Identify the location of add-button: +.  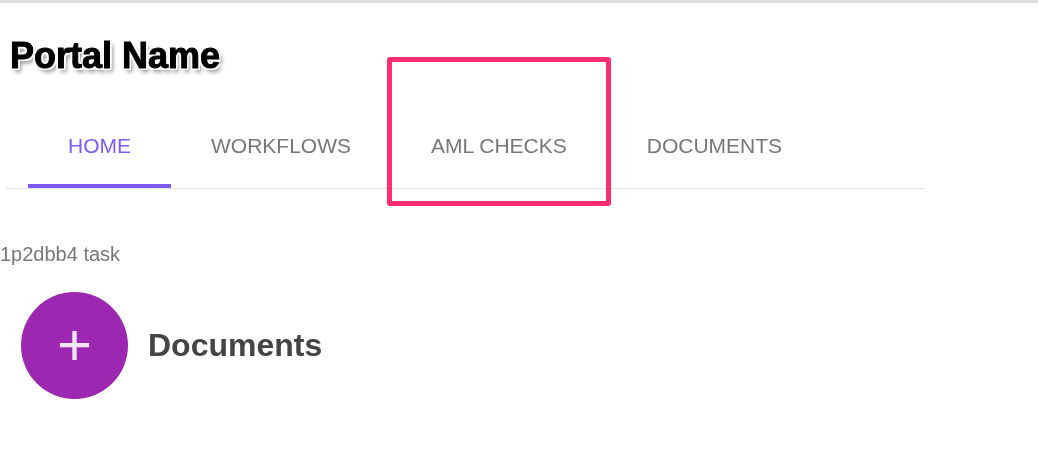
(74, 345).